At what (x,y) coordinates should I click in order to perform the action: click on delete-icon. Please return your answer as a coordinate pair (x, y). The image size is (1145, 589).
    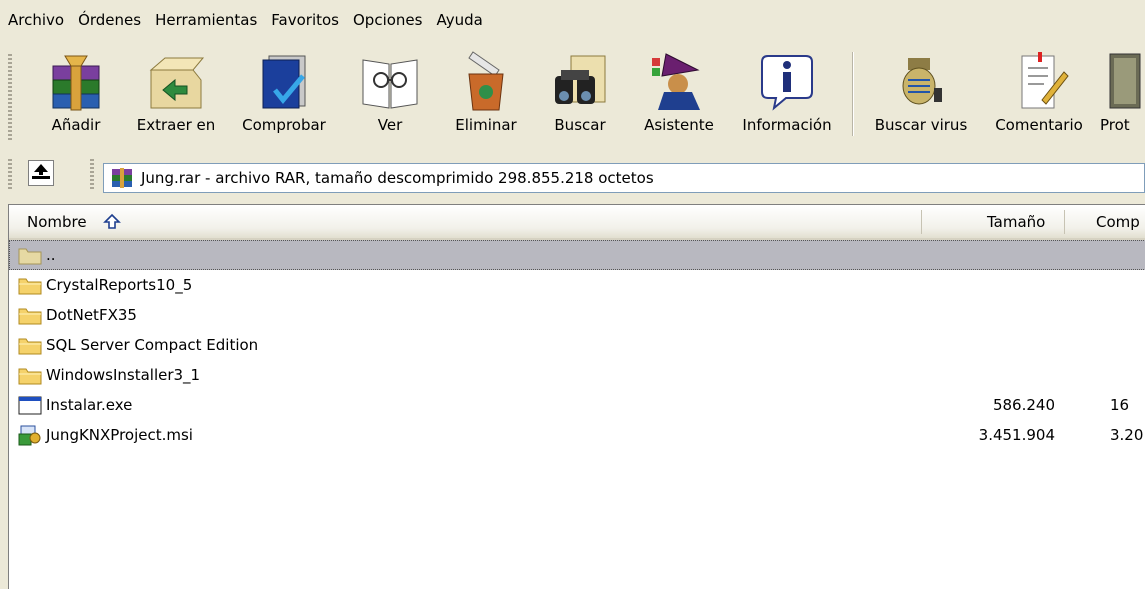
    Looking at the image, I should click on (486, 81).